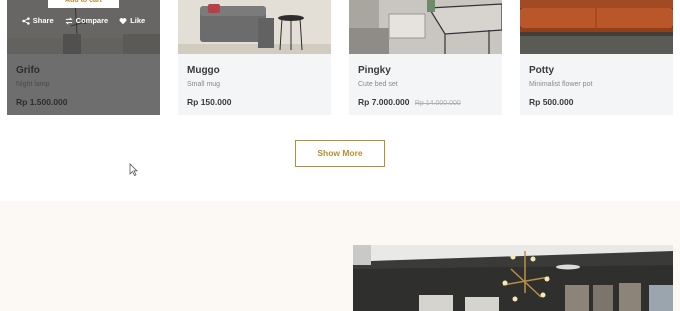 This screenshot has width=680, height=311. Describe the element at coordinates (138, 20) in the screenshot. I see `like-label: Like` at that location.